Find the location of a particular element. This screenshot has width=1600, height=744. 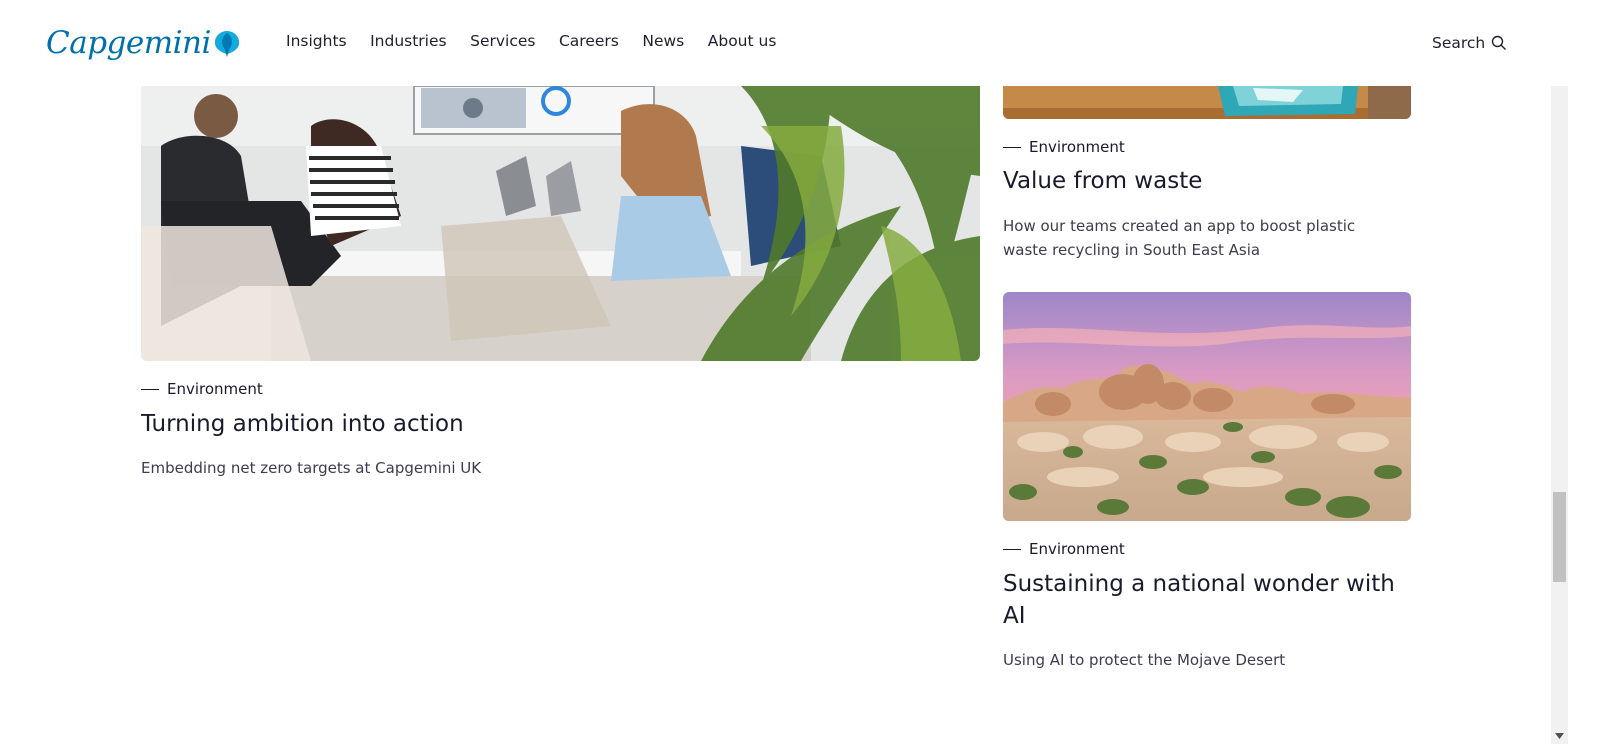

nav-news: News is located at coordinates (663, 41).